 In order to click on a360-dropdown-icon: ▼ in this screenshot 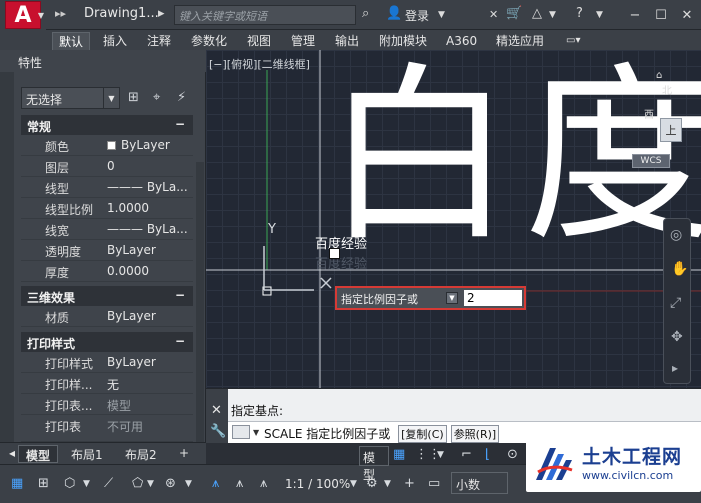, I will do `click(552, 15)`.